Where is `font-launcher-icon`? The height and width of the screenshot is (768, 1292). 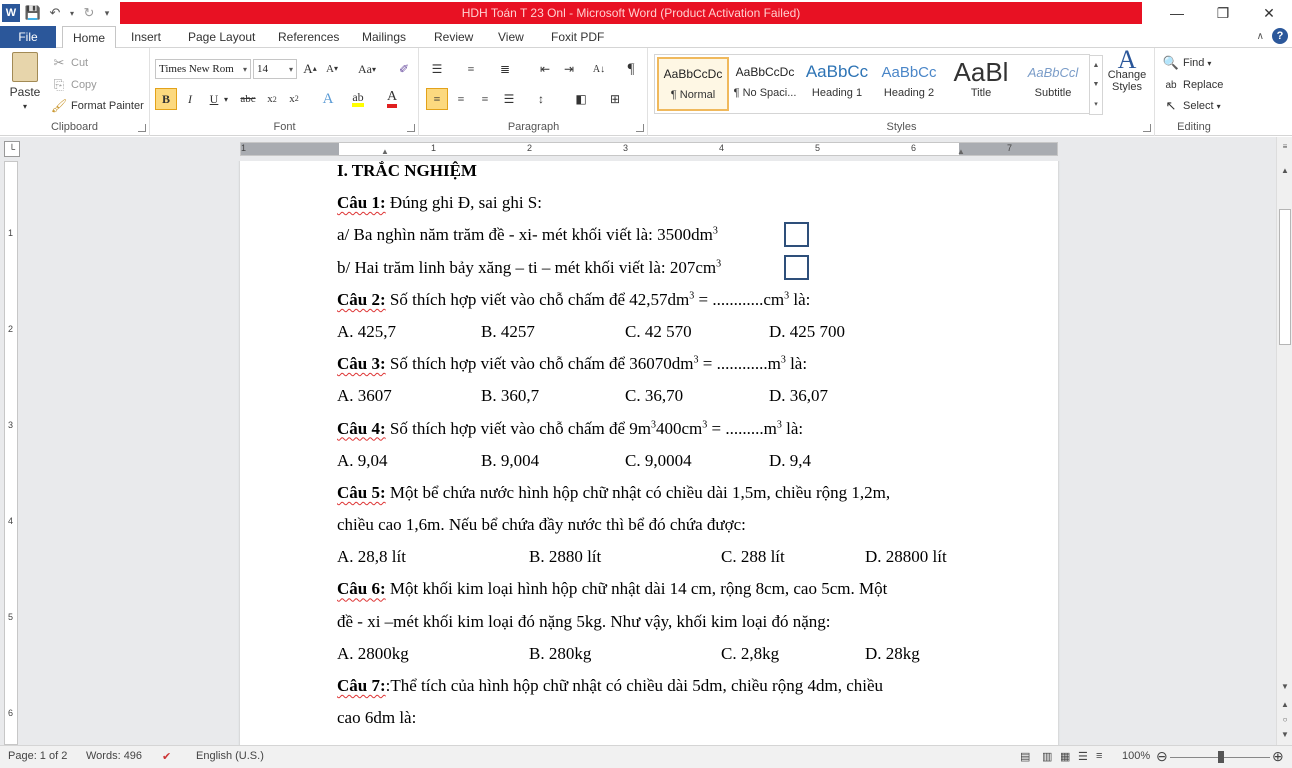
font-launcher-icon is located at coordinates (411, 128).